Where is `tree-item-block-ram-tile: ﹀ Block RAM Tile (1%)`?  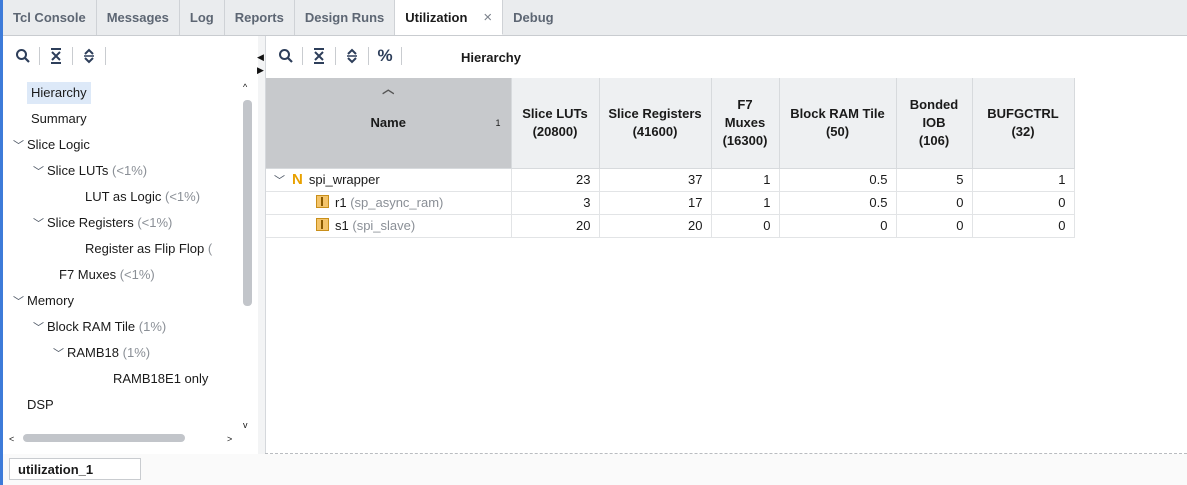 tree-item-block-ram-tile: ﹀ Block RAM Tile (1%) is located at coordinates (99, 327).